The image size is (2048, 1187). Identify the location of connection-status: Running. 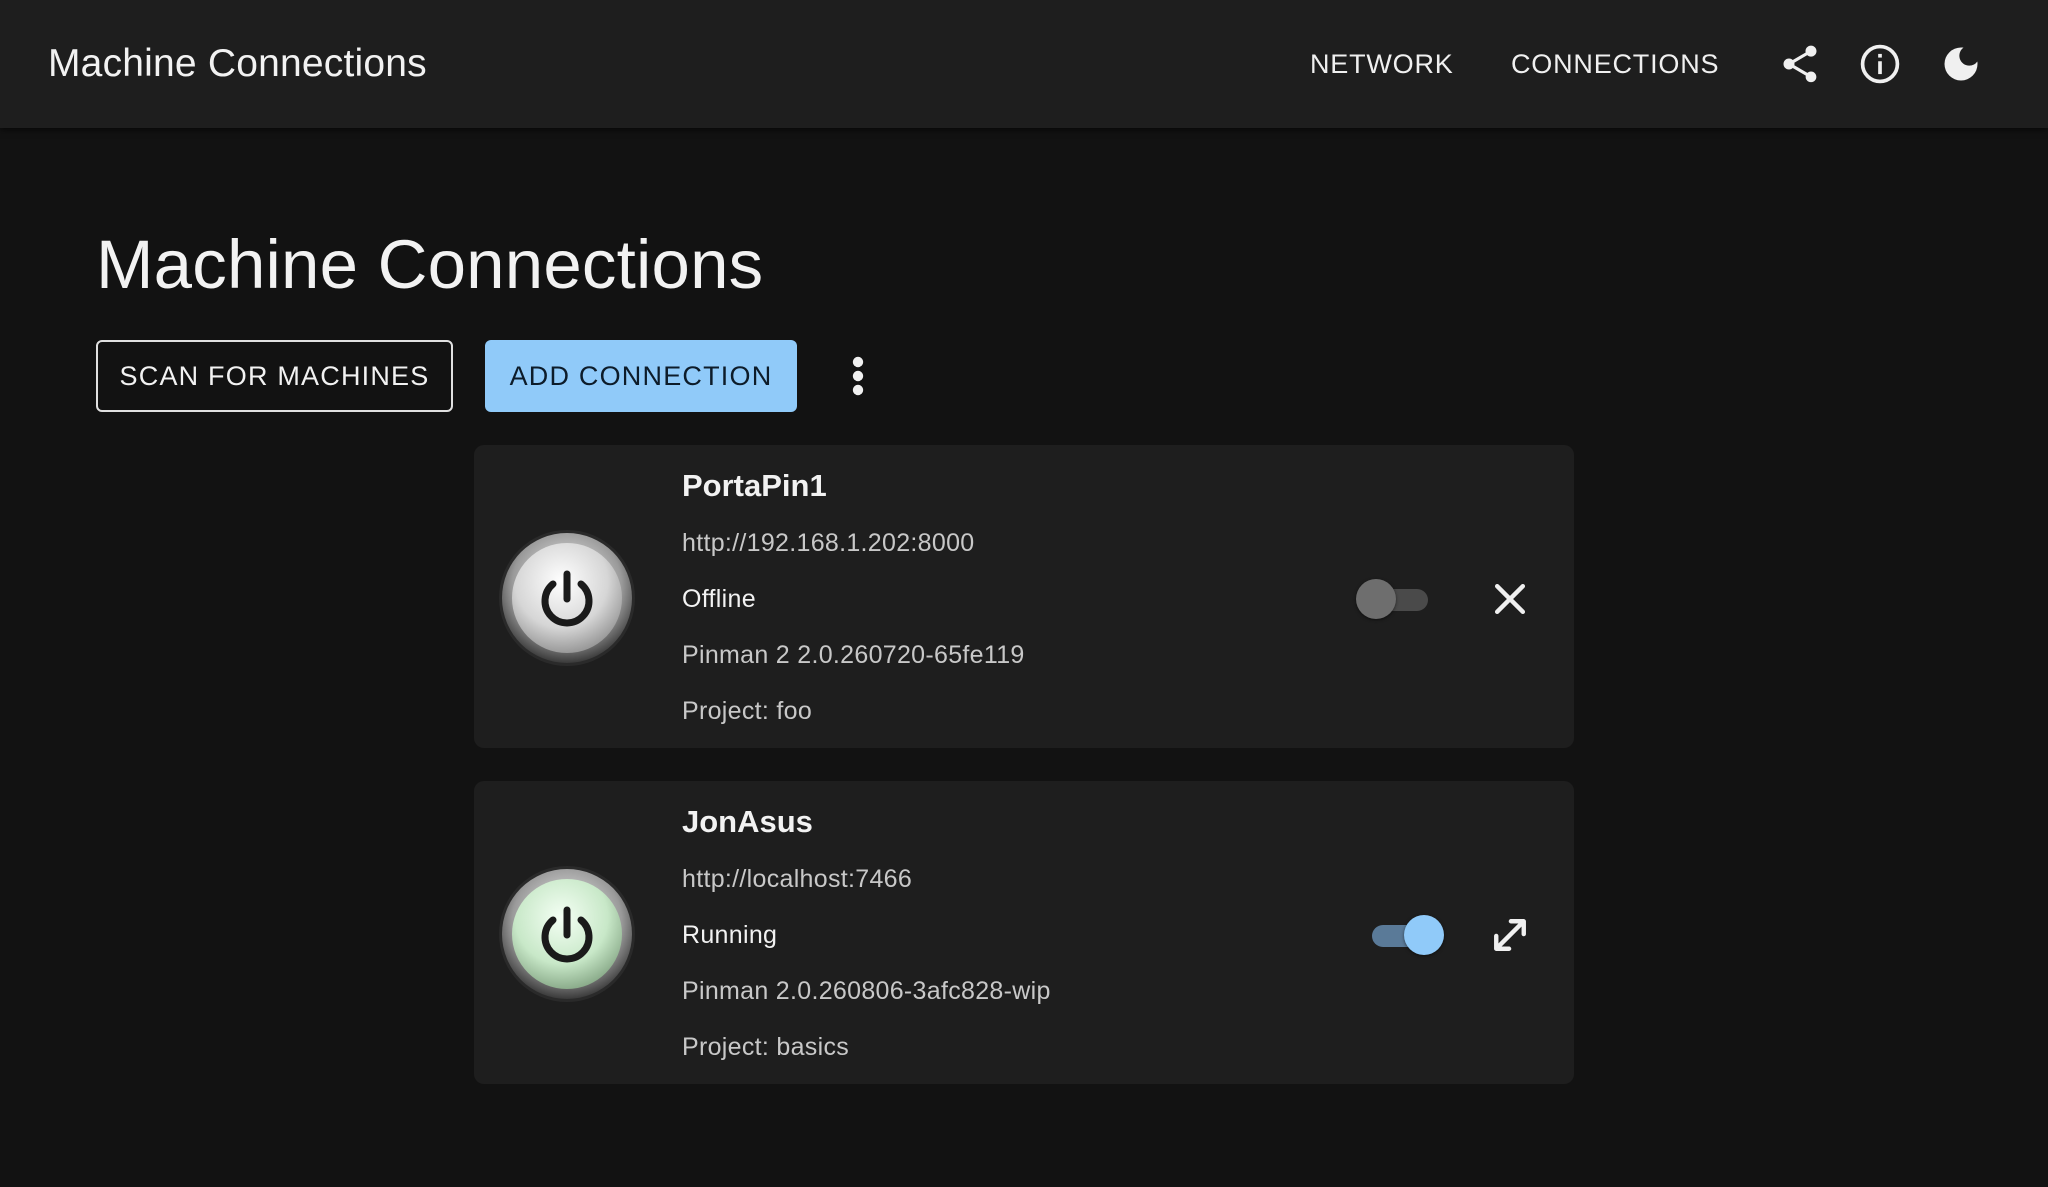
(730, 935).